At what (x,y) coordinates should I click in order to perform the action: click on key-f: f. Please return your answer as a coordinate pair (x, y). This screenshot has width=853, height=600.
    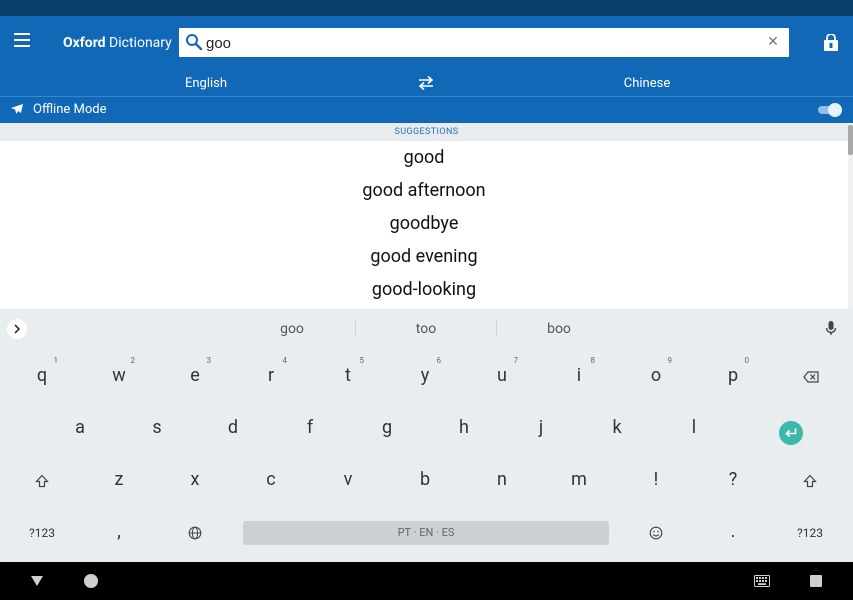
    Looking at the image, I should click on (310, 427).